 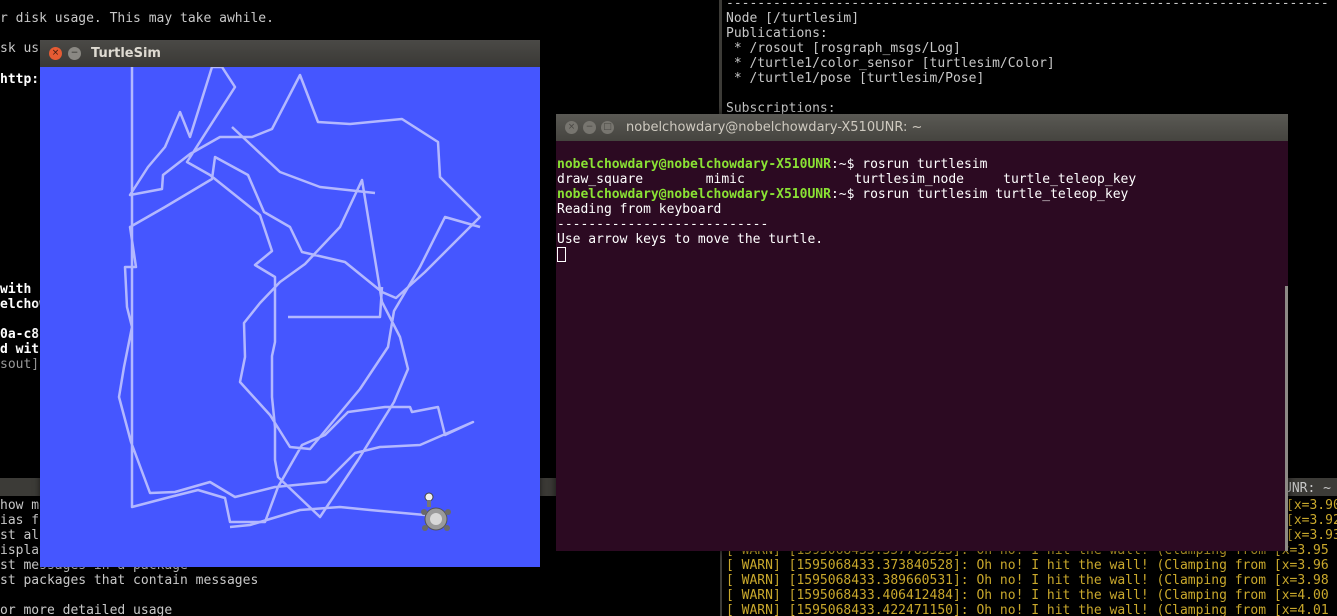 What do you see at coordinates (1311, 535) in the screenshot?
I see `bg-br-side-2: [x=3.93` at bounding box center [1311, 535].